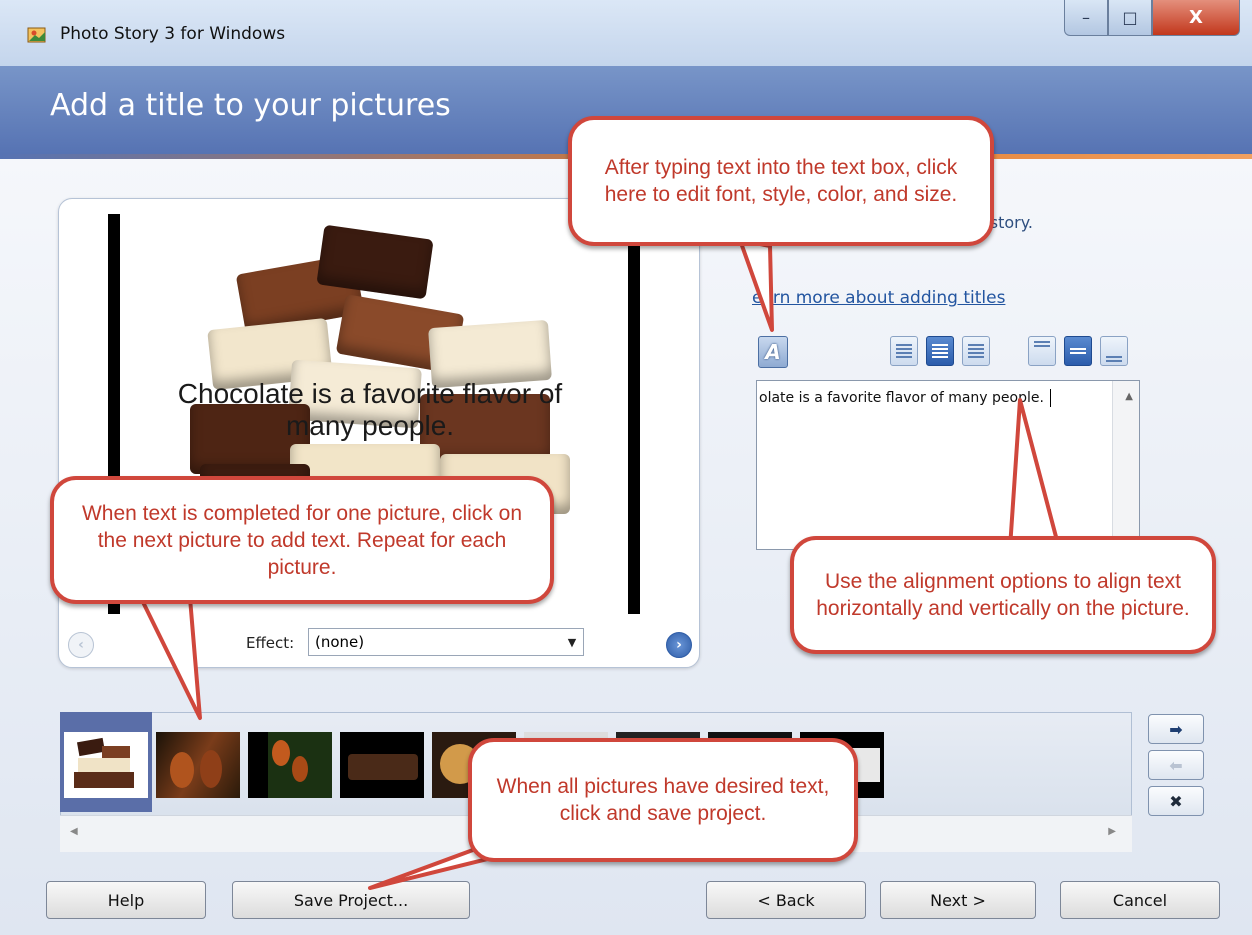 This screenshot has height=935, width=1252. What do you see at coordinates (1129, 396) in the screenshot?
I see `scroll-up-icon: ▲` at bounding box center [1129, 396].